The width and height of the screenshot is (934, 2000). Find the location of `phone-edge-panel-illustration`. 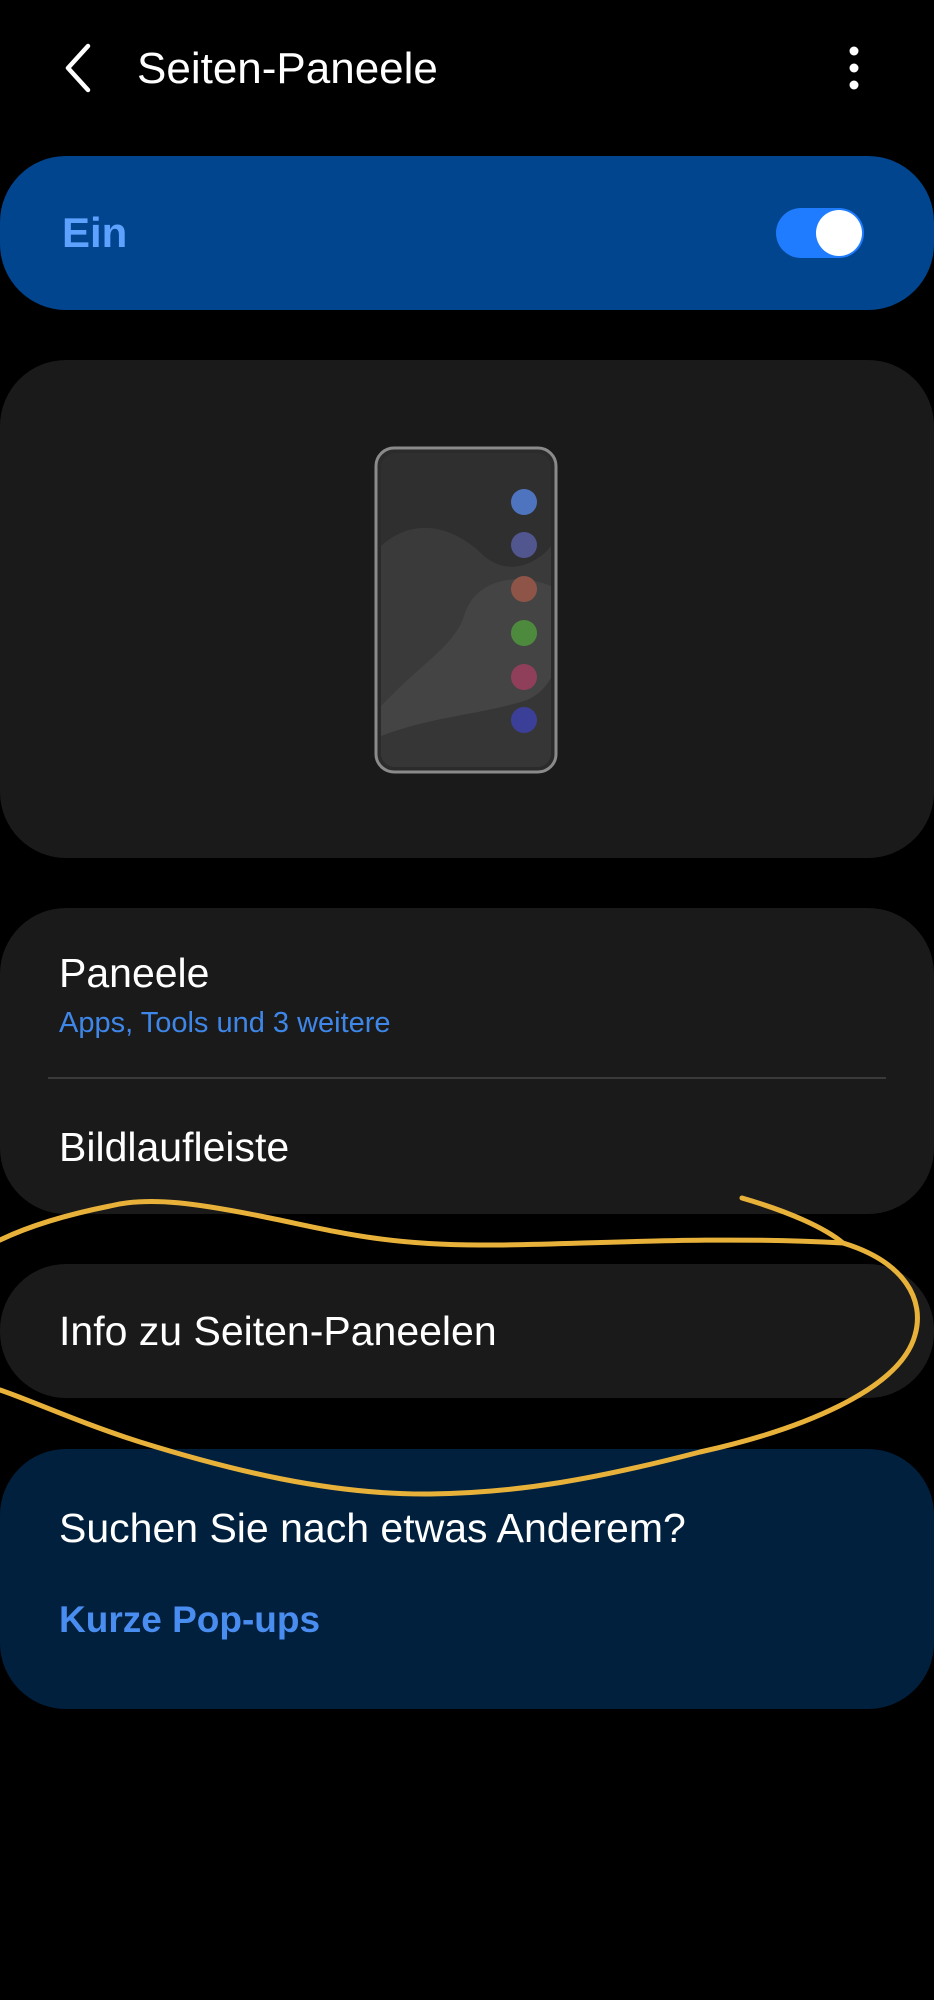

phone-edge-panel-illustration is located at coordinates (466, 610).